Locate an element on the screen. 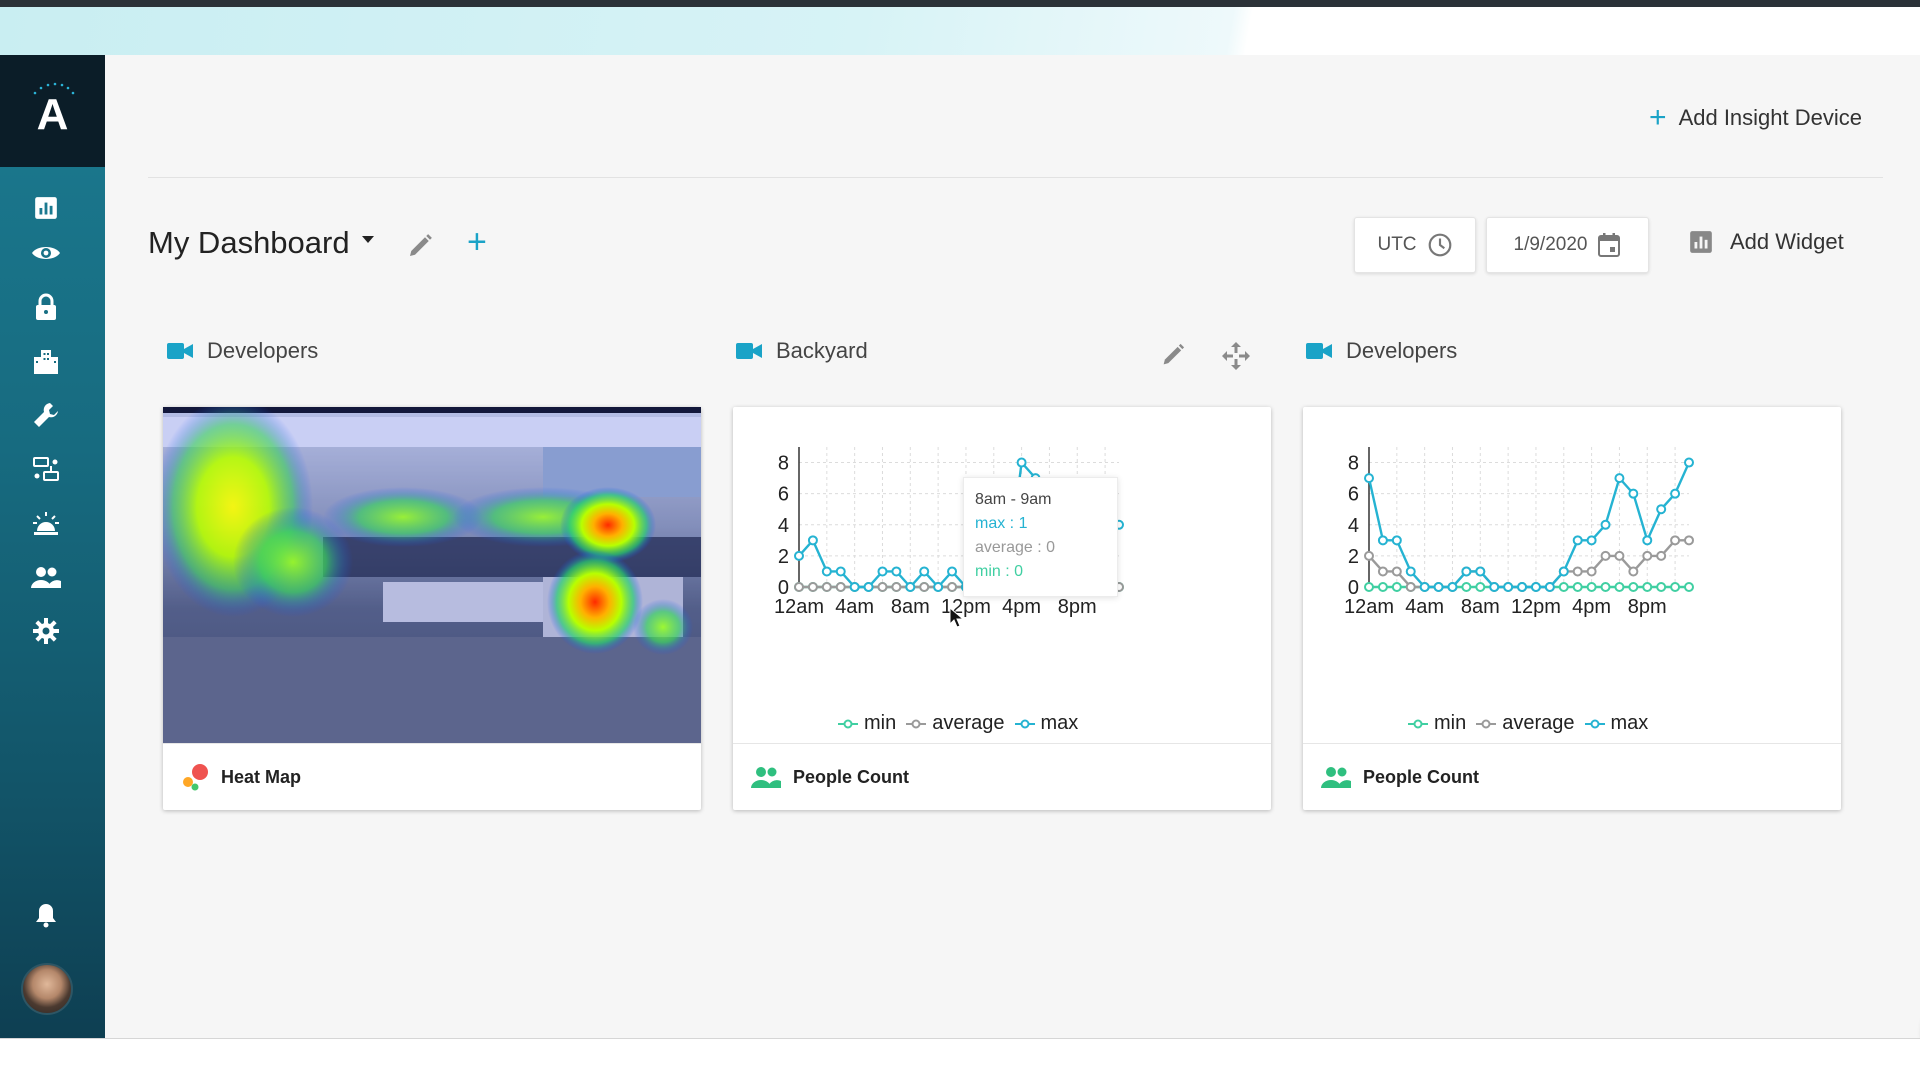 The width and height of the screenshot is (1920, 1080). widget-header-2: Backyard is located at coordinates (802, 351).